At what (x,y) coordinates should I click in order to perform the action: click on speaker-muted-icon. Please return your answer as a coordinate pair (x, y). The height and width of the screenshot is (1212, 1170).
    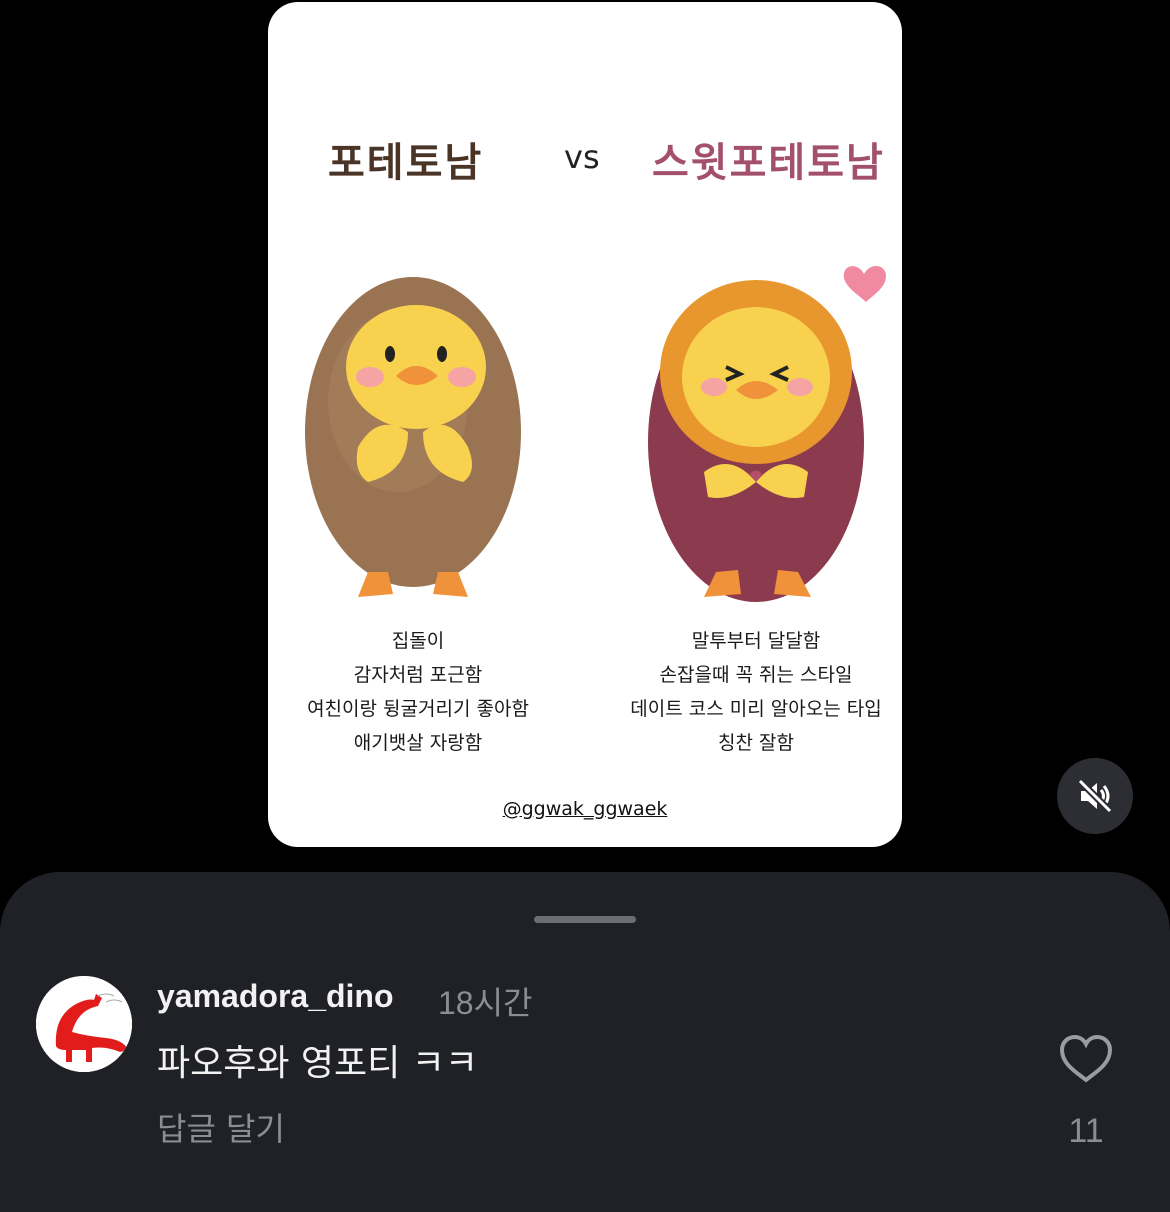
    Looking at the image, I should click on (1095, 796).